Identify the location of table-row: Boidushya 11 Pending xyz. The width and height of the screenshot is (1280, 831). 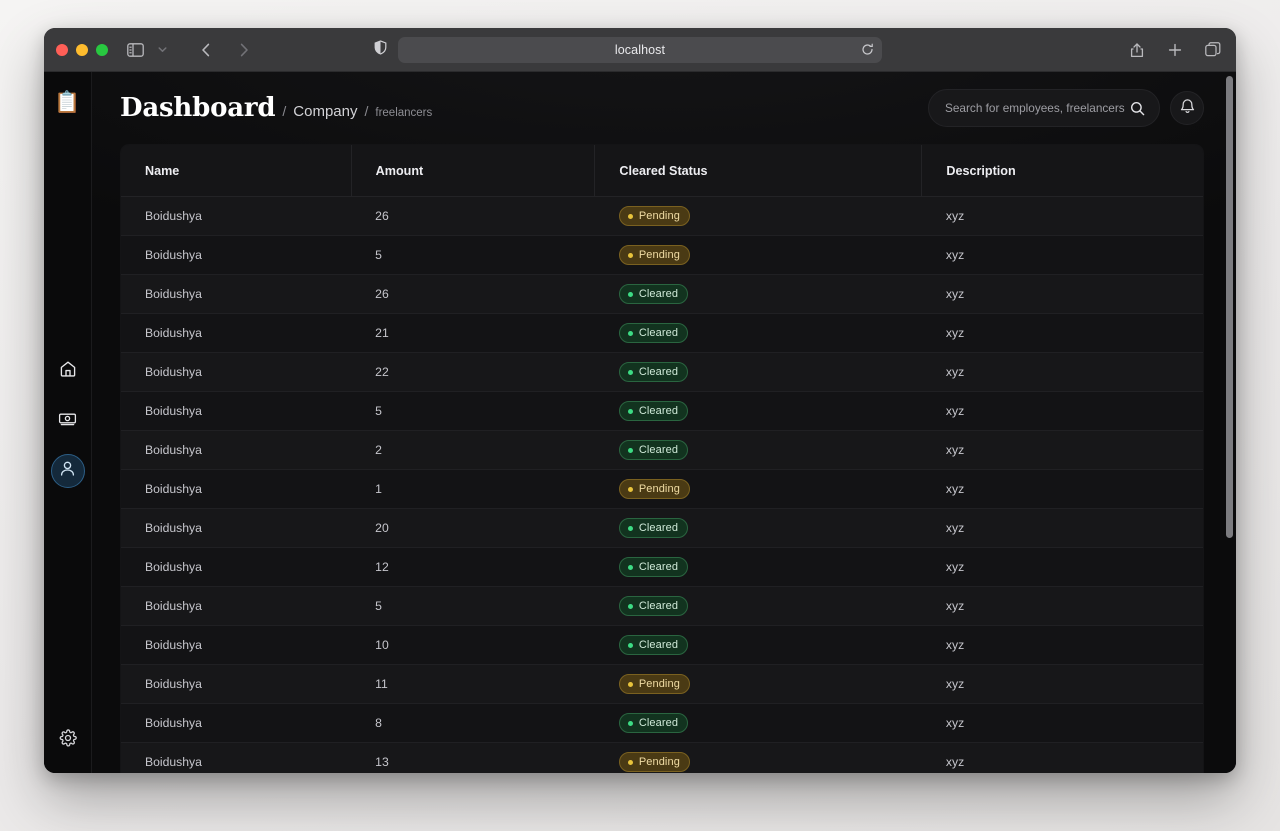
(662, 684).